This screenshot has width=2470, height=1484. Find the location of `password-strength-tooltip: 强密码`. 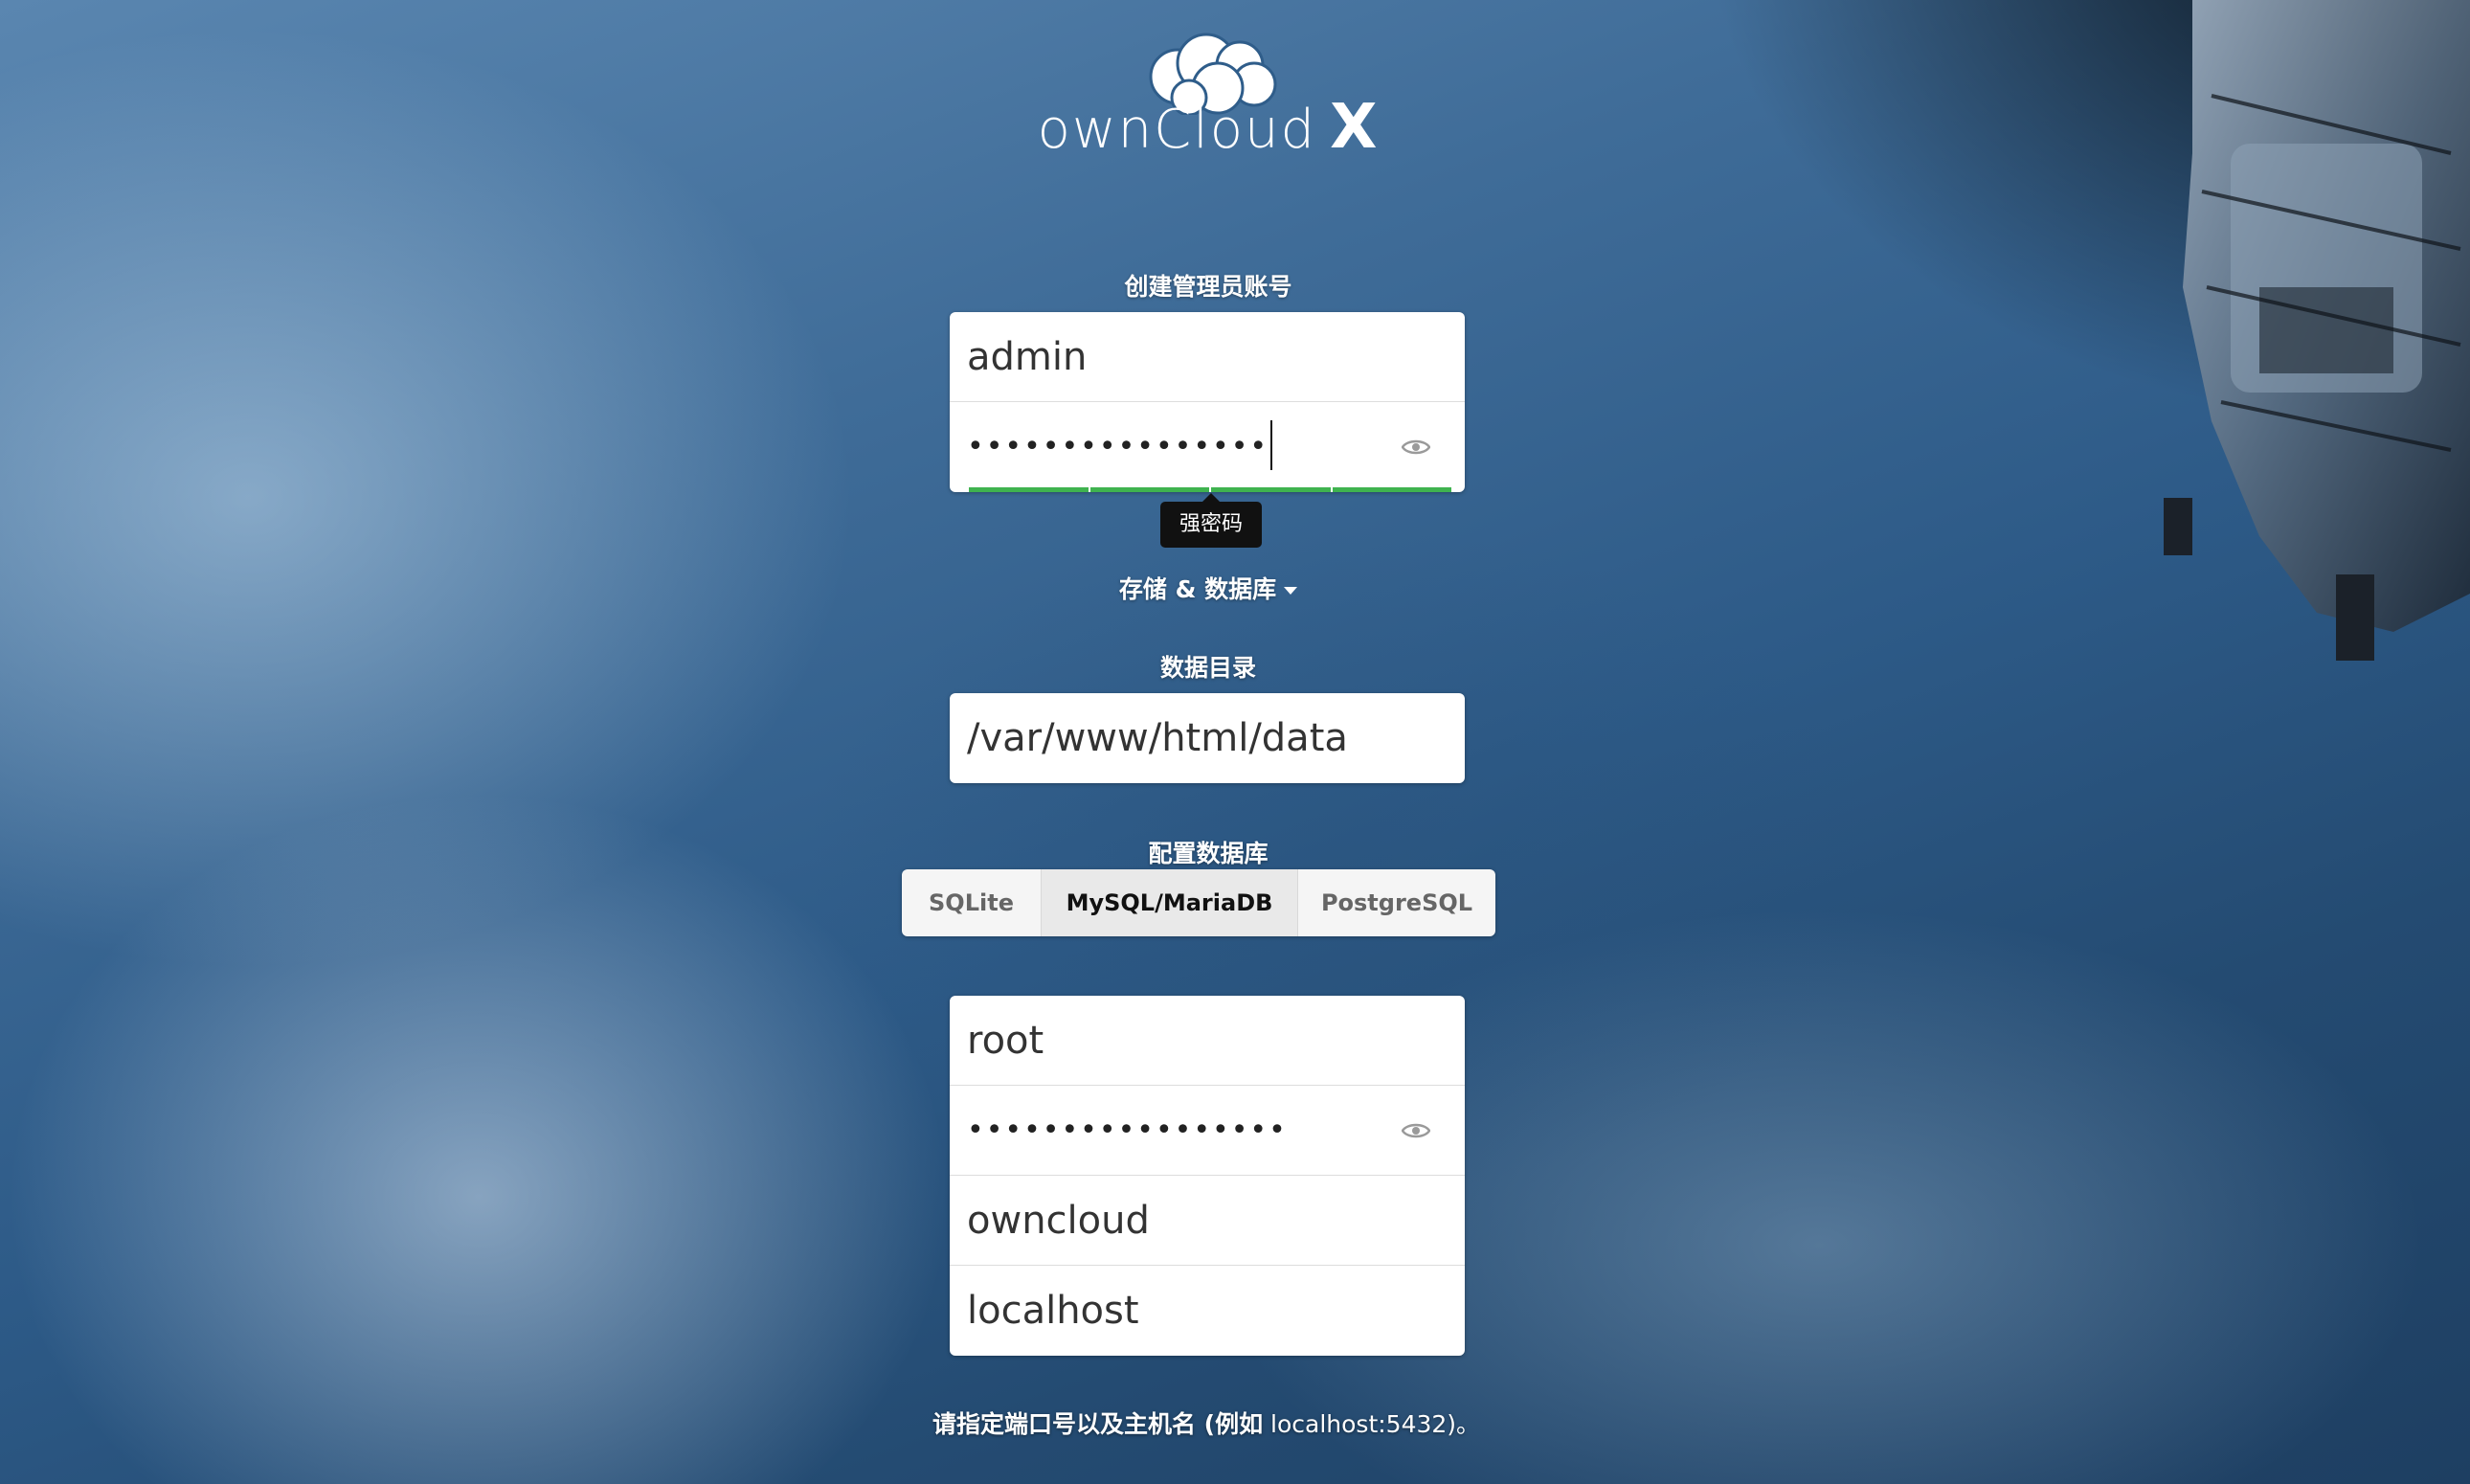

password-strength-tooltip: 强密码 is located at coordinates (1211, 520).